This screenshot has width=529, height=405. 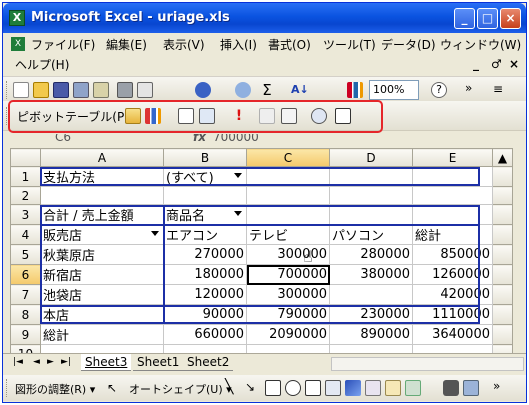 I want to click on cell: 660000, so click(x=205, y=334).